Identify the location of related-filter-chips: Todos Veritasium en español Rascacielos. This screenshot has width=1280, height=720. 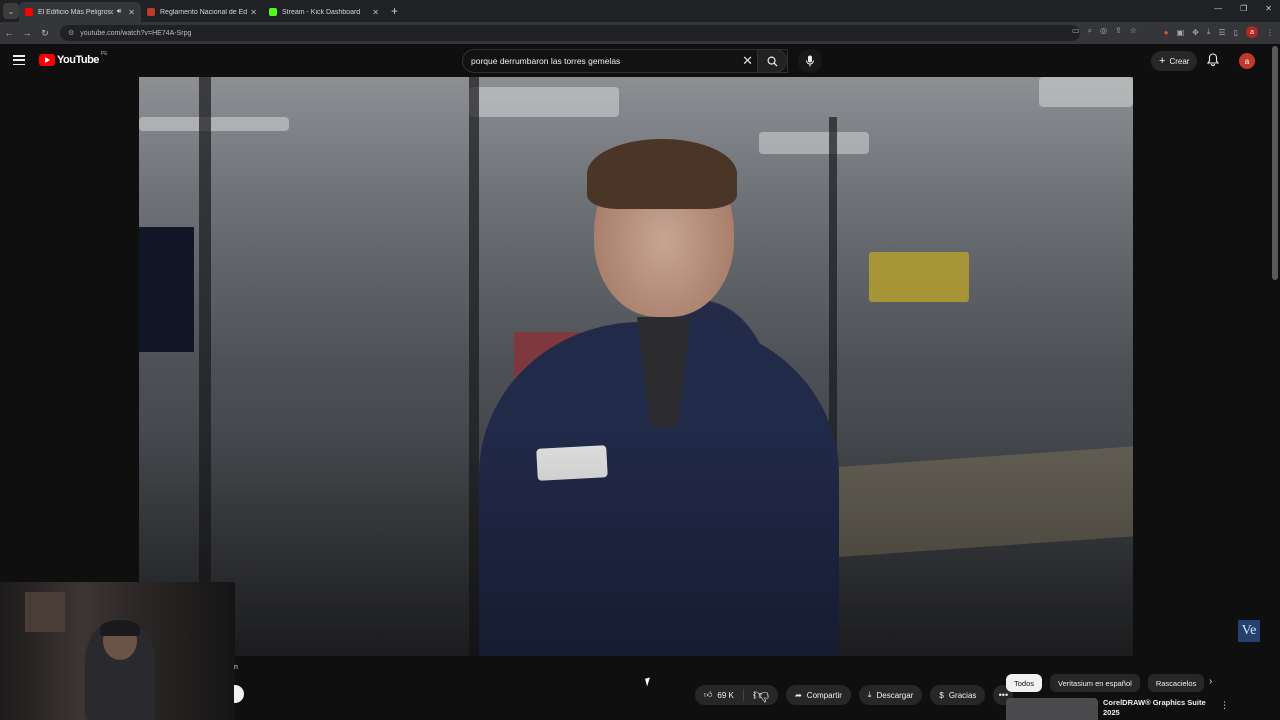
(1105, 683).